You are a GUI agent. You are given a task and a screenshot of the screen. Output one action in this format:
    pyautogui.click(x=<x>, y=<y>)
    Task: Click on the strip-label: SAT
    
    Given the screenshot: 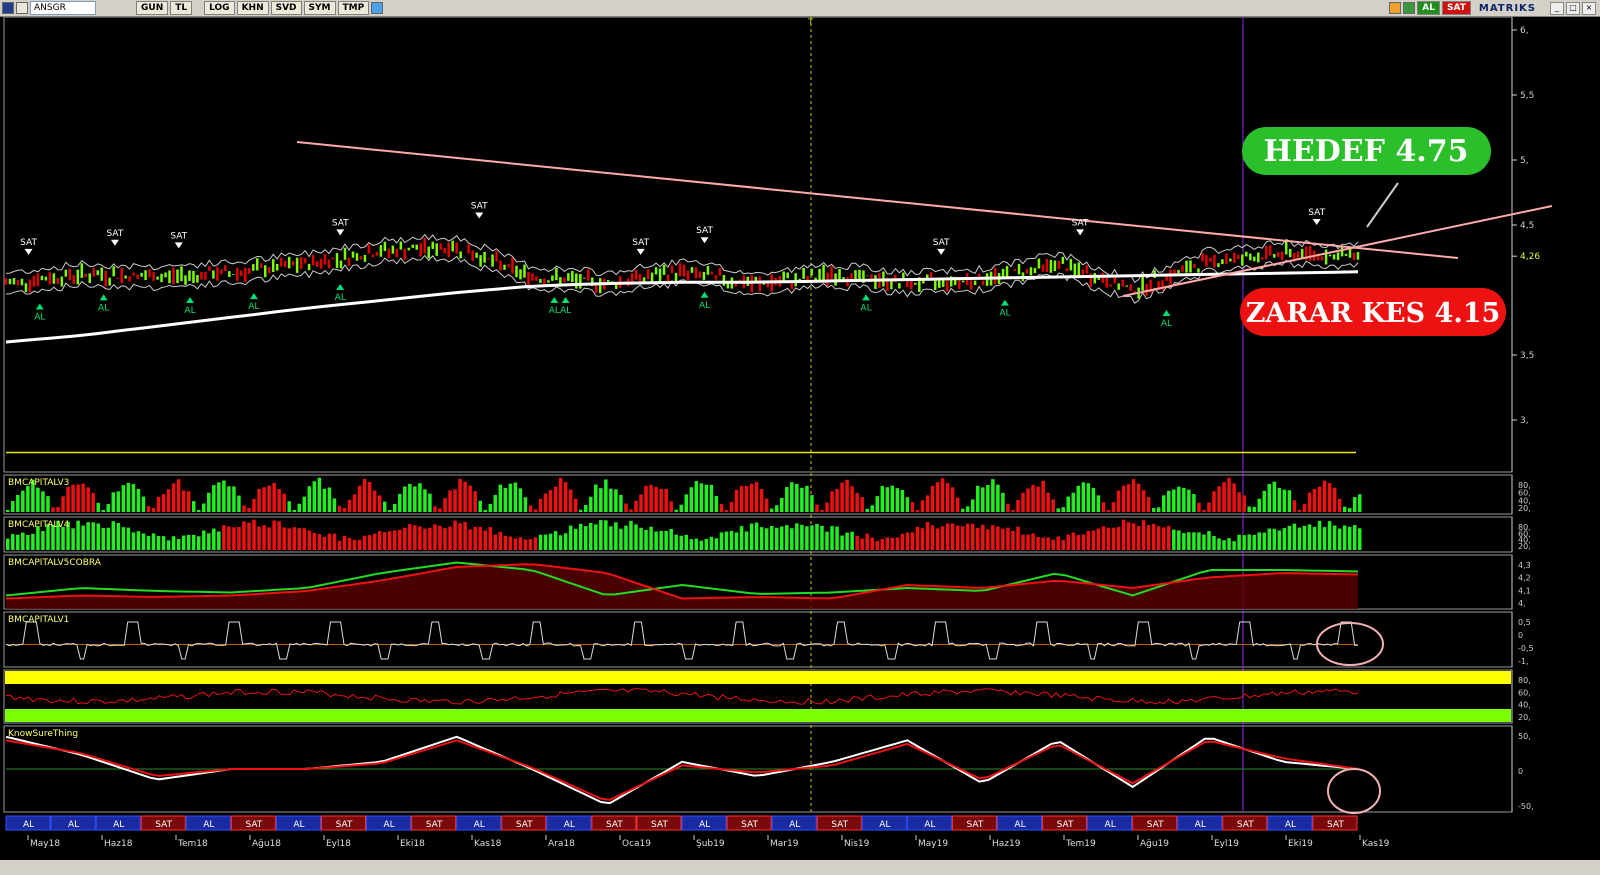 What is the action you would take?
    pyautogui.click(x=975, y=825)
    